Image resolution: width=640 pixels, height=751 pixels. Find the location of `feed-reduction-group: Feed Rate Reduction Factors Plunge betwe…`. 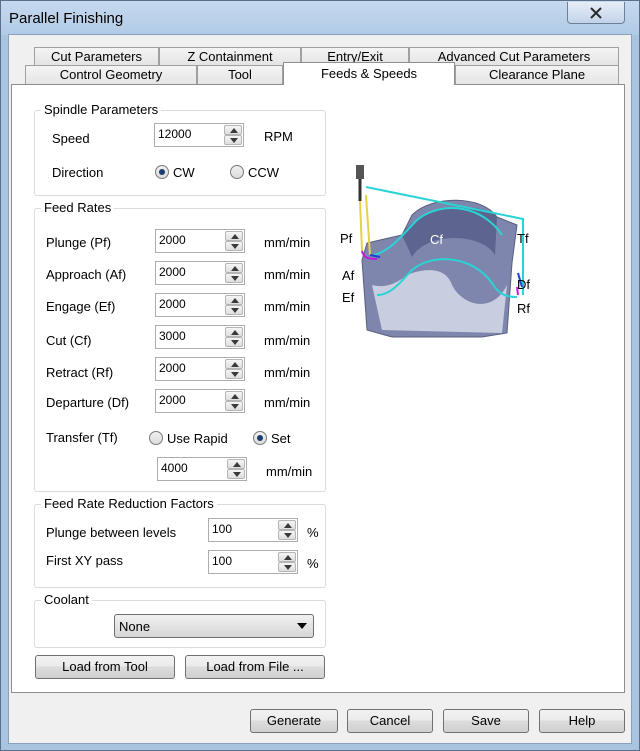

feed-reduction-group: Feed Rate Reduction Factors Plunge betwe… is located at coordinates (180, 542).